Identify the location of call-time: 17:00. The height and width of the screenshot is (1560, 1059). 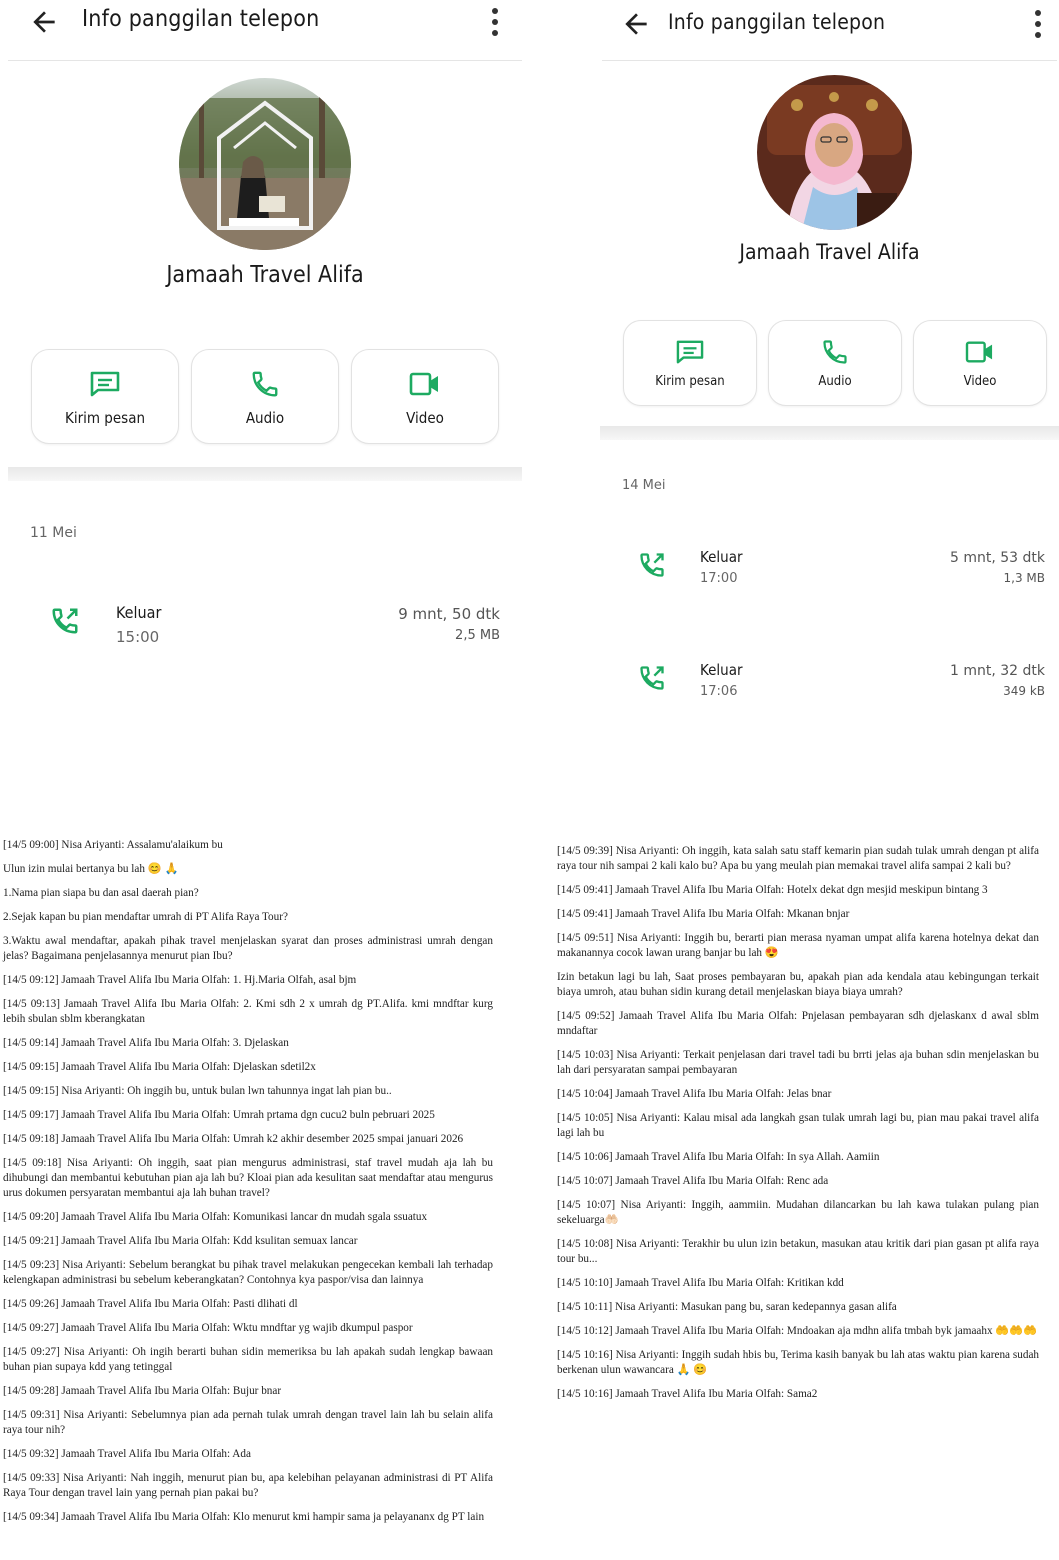
(719, 578).